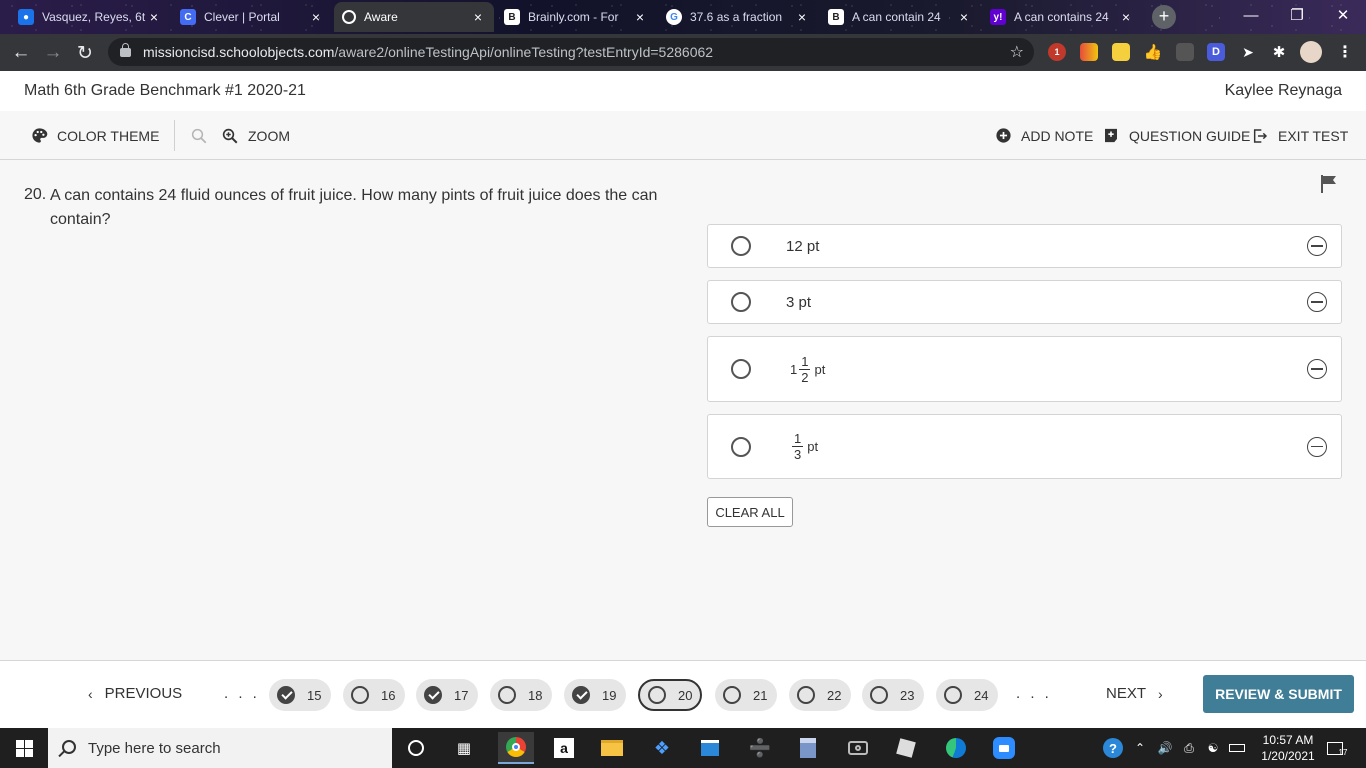 The image size is (1366, 768). I want to click on answered-check-icon, so click(433, 695).